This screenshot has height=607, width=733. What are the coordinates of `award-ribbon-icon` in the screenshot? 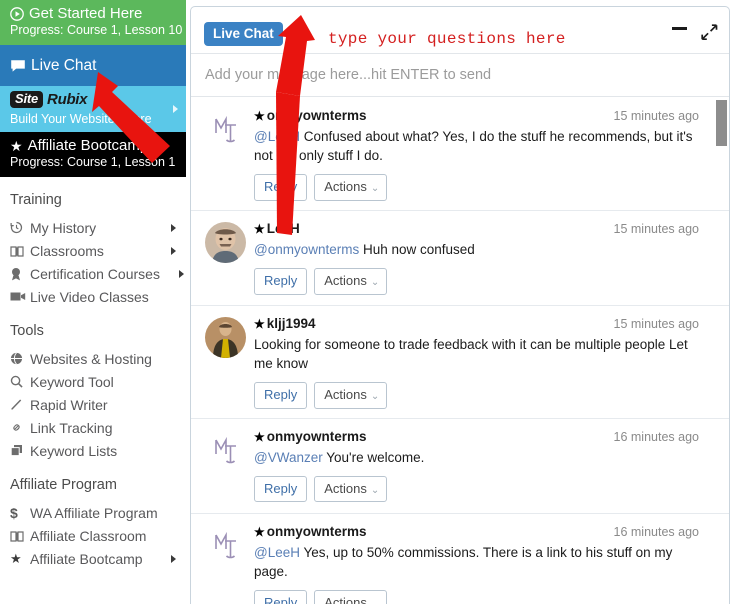 It's located at (20, 274).